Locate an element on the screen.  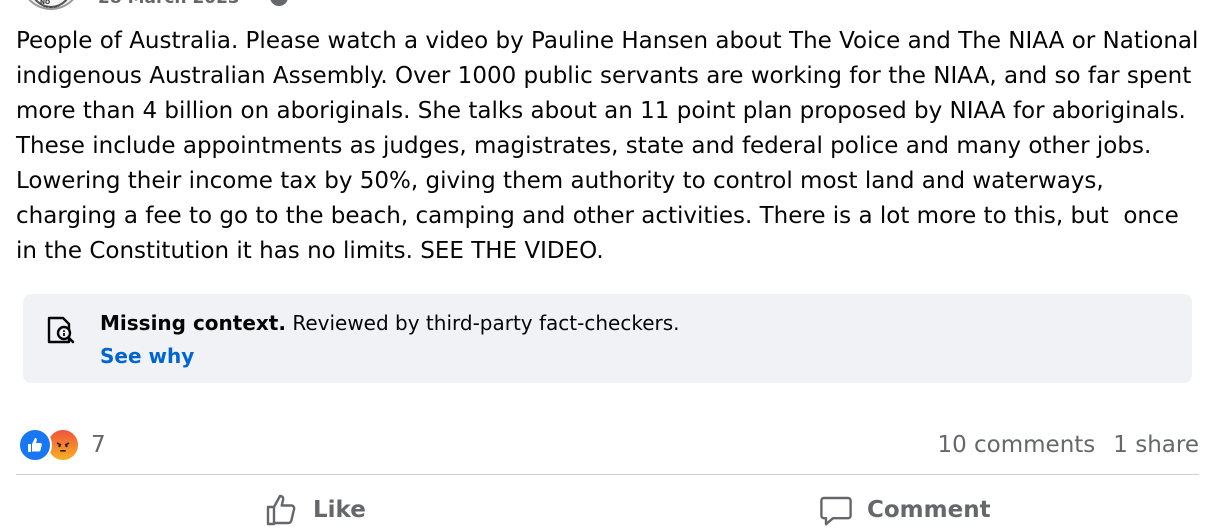
reaction-count: 7 is located at coordinates (98, 445).